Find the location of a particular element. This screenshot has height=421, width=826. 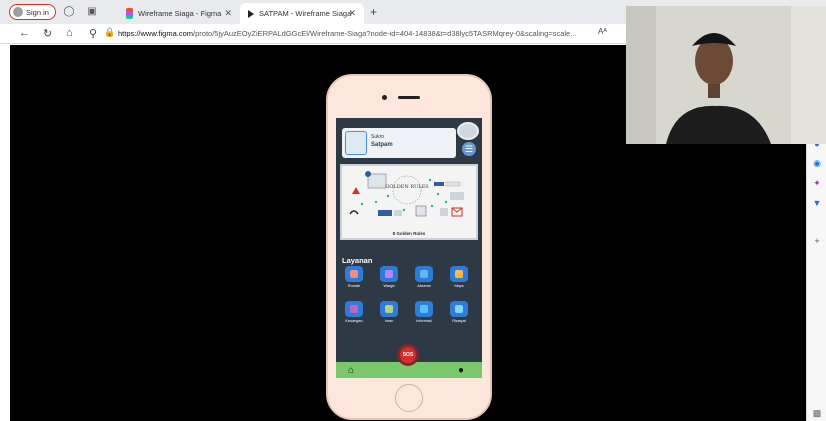

service-label: Iuran is located at coordinates (389, 321).